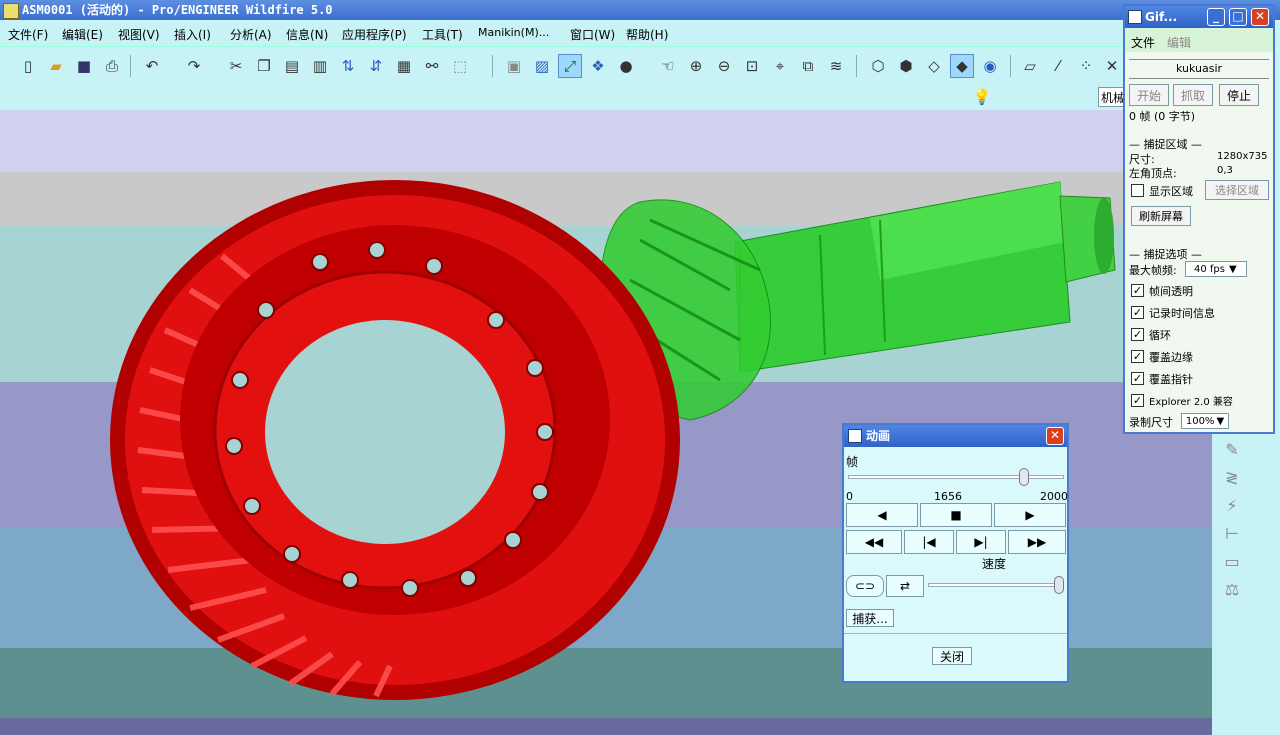  What do you see at coordinates (952, 656) in the screenshot?
I see `close-button: 关闭` at bounding box center [952, 656].